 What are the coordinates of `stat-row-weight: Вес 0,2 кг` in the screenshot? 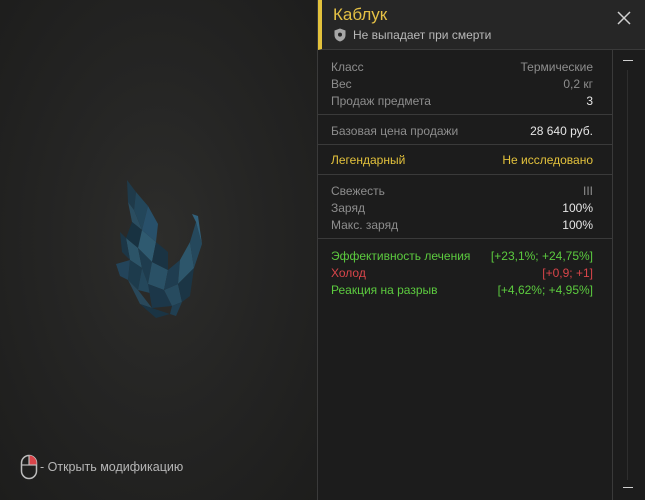 It's located at (462, 83).